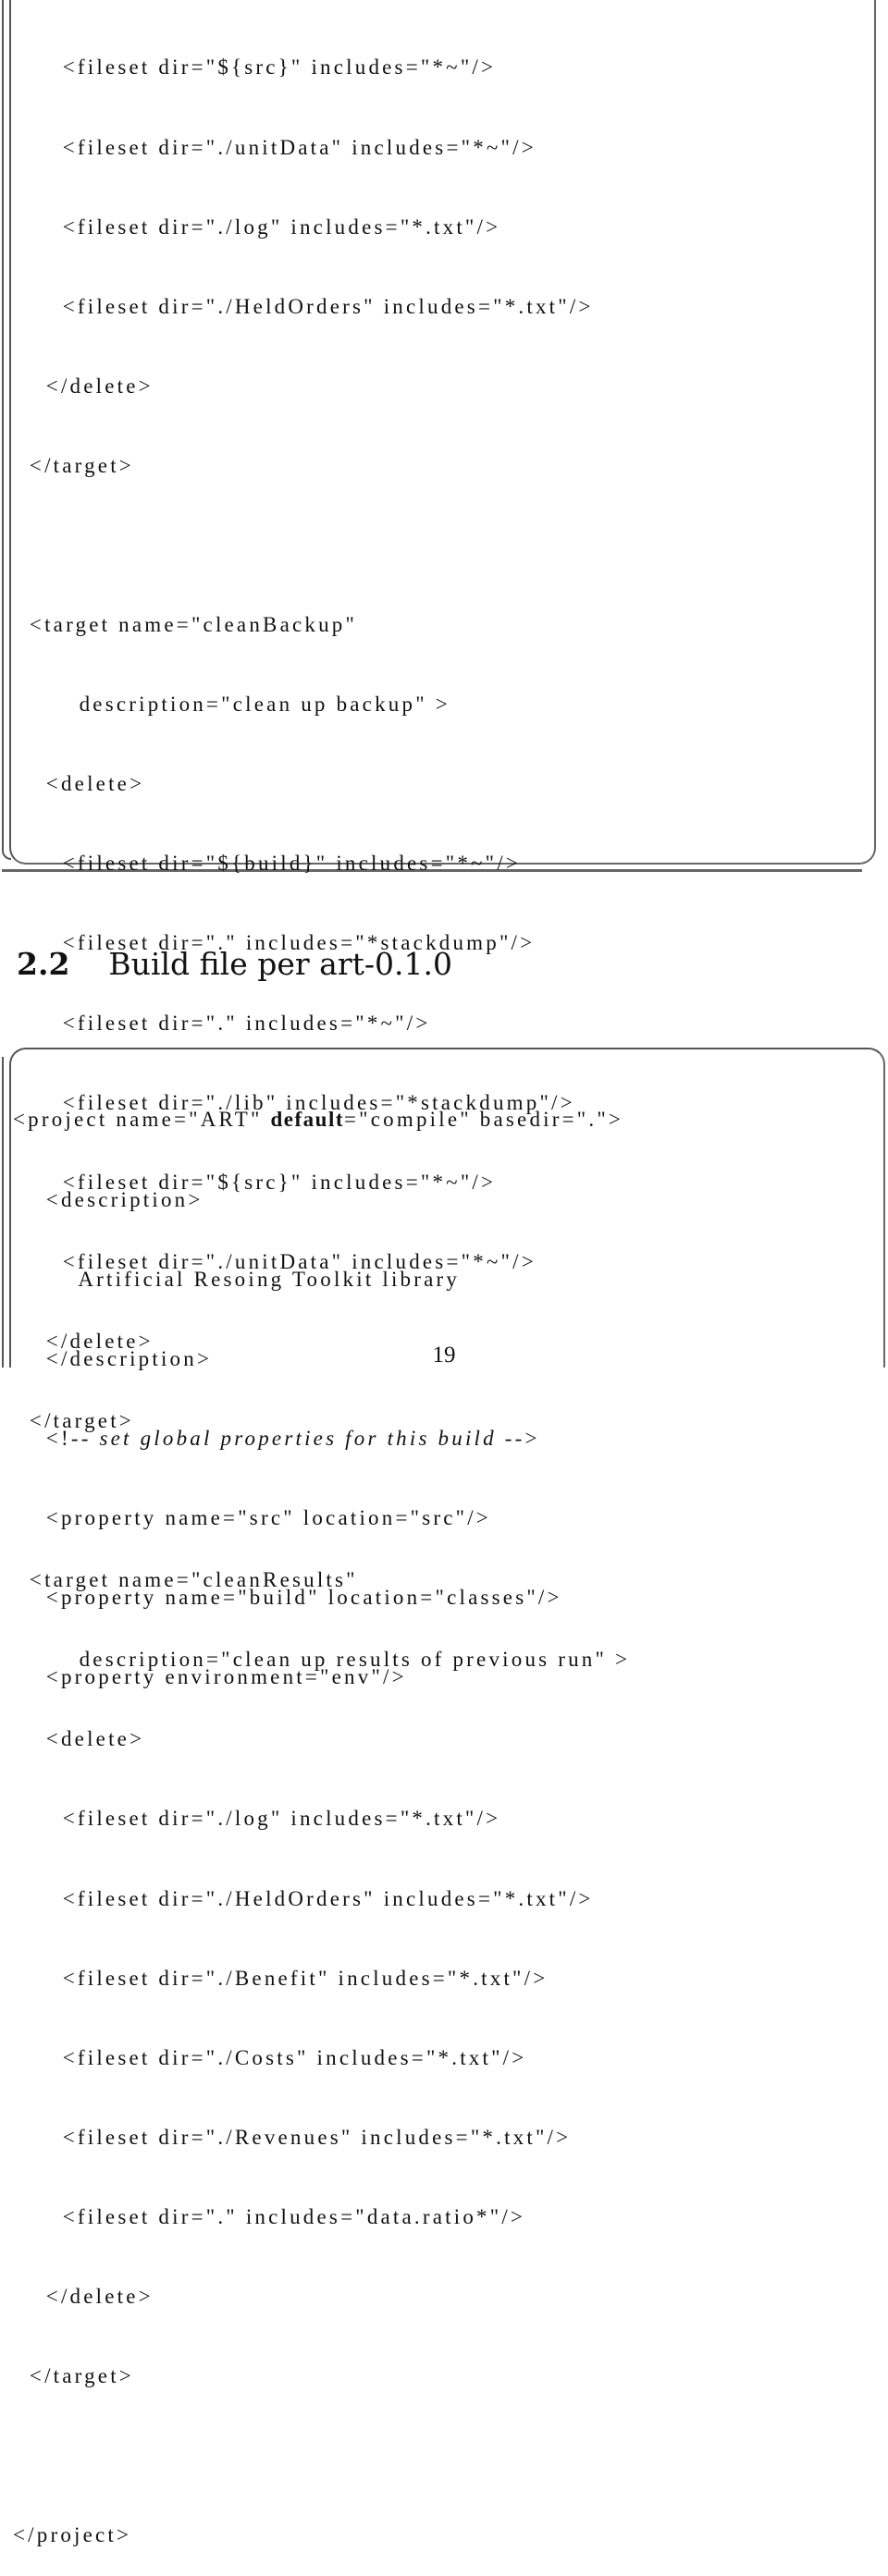 This screenshot has width=888, height=2576. I want to click on section-number: 2.2, so click(44, 964).